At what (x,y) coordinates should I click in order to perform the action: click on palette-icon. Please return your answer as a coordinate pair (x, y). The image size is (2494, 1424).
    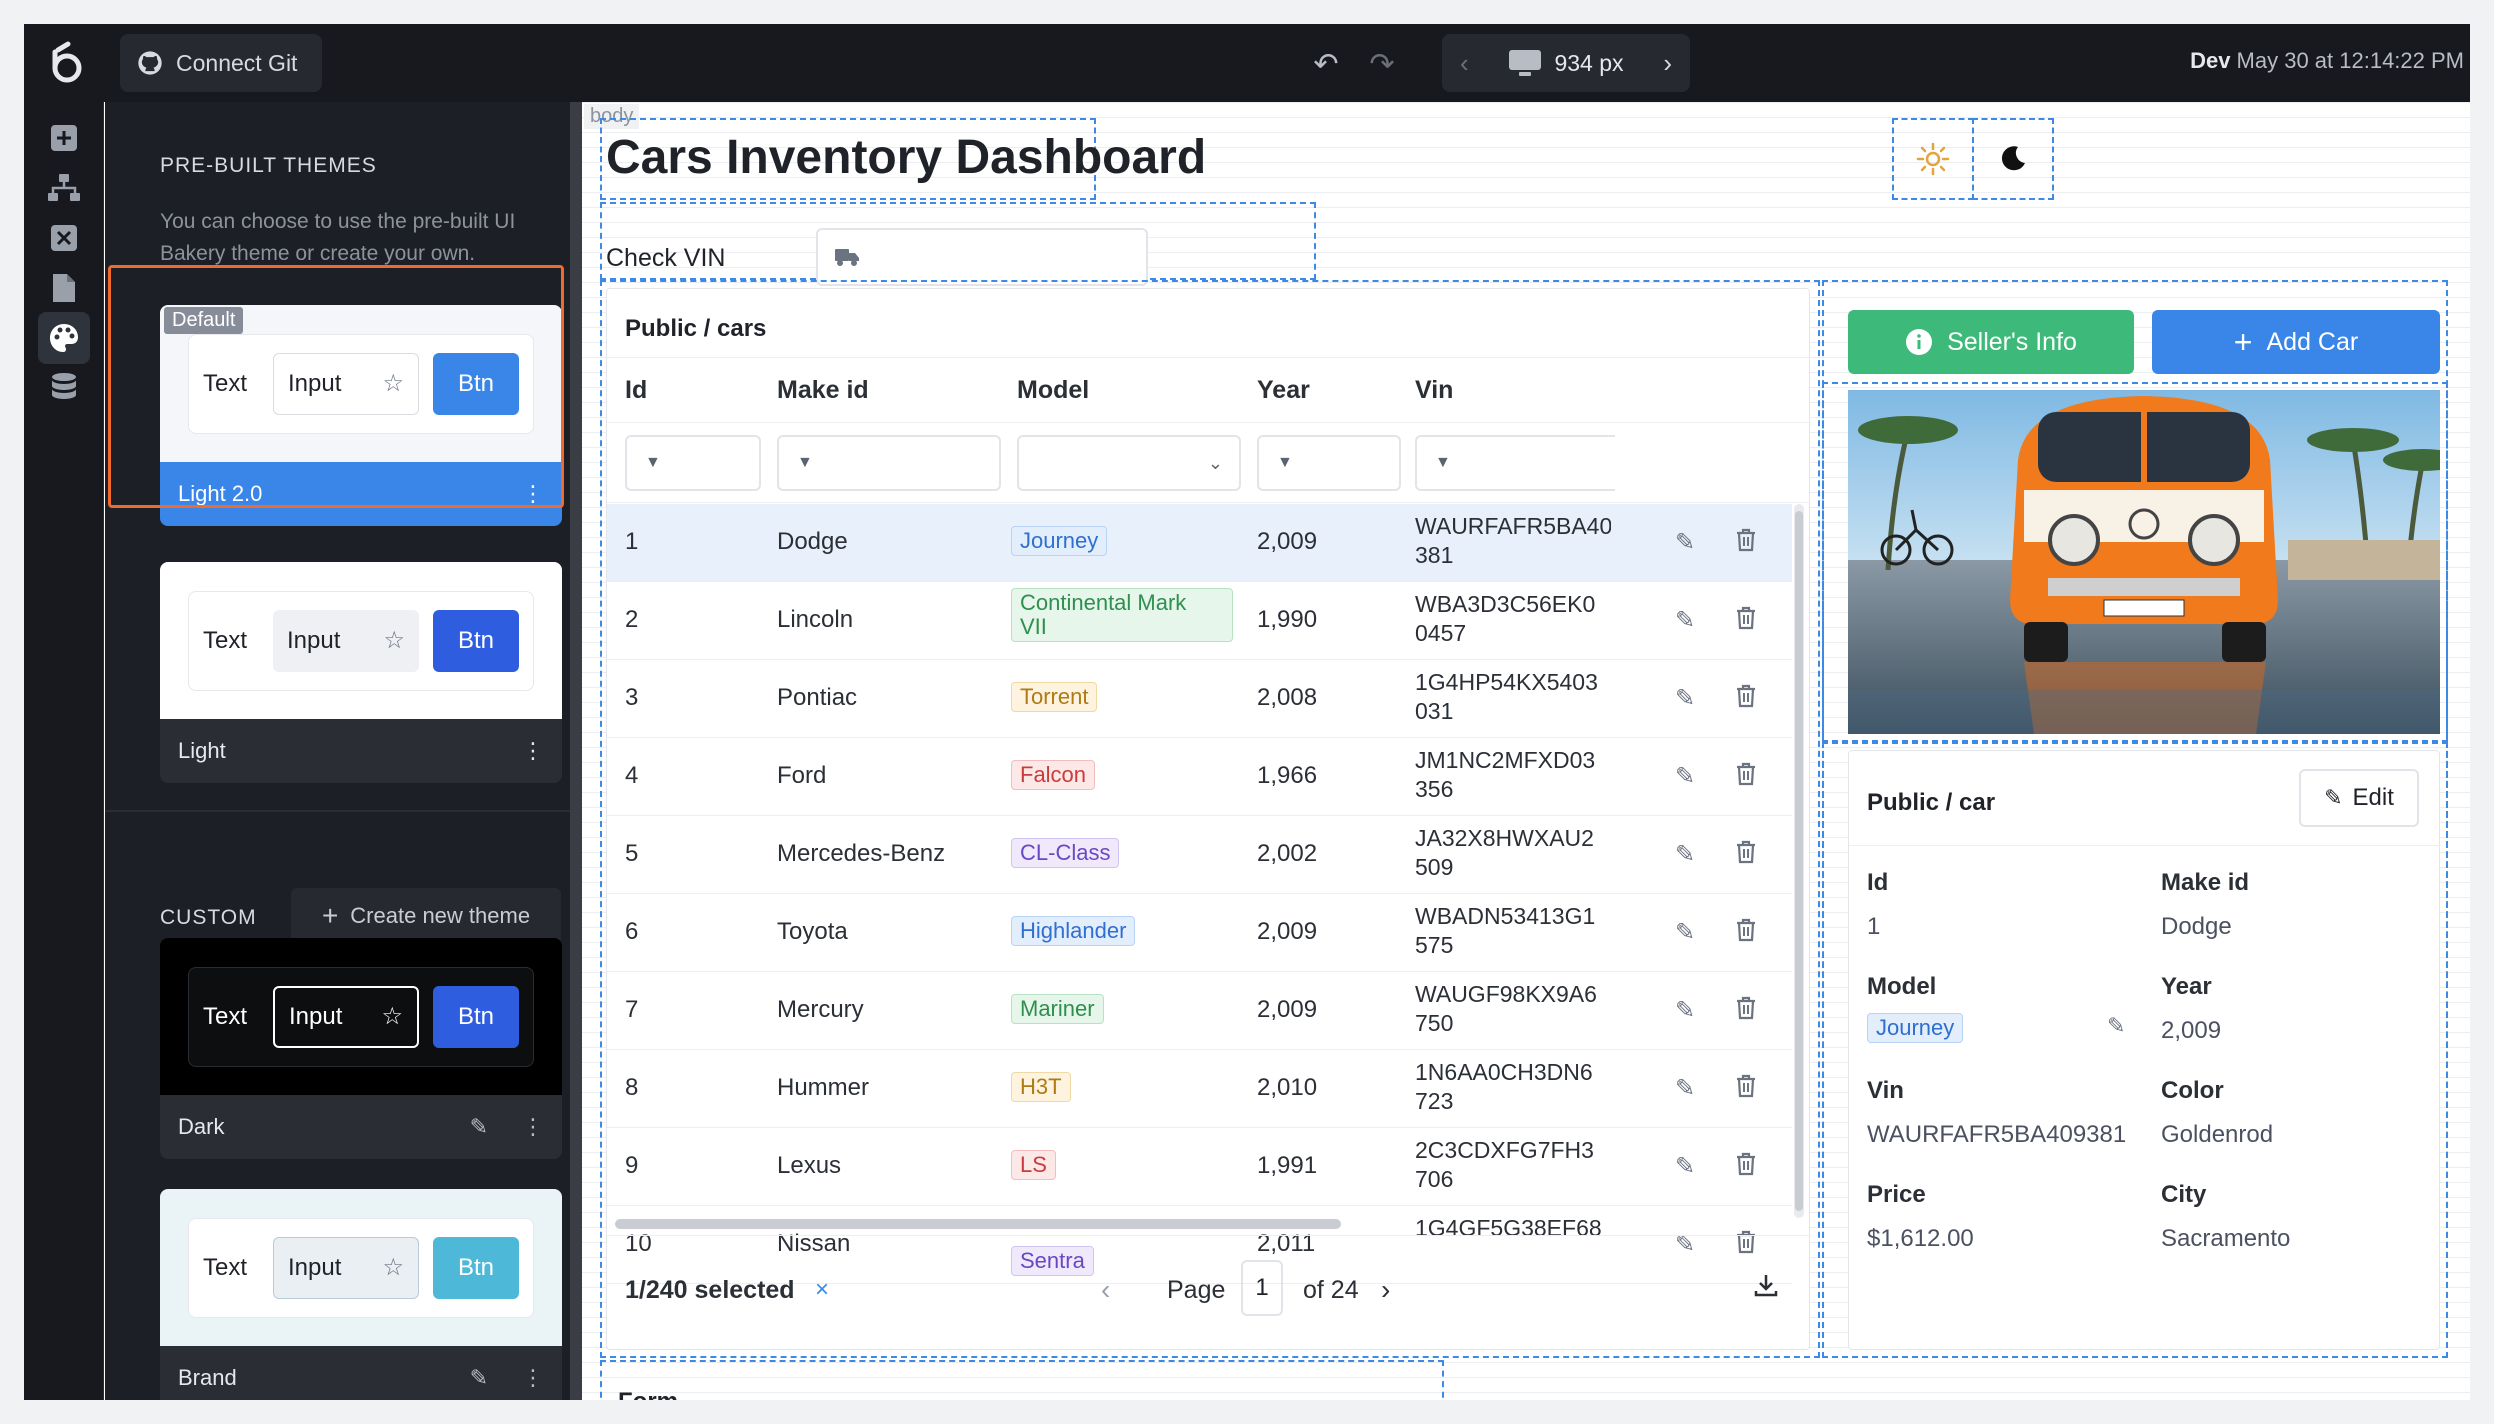
    Looking at the image, I should click on (64, 338).